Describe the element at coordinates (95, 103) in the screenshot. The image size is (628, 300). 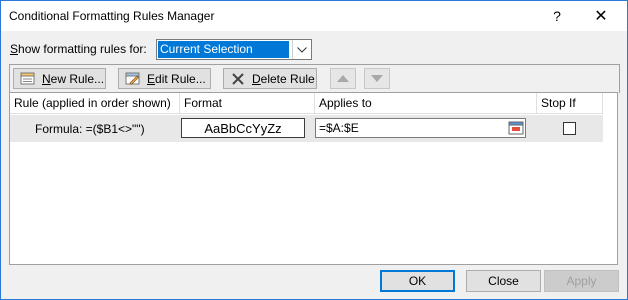
I see `column-header-rule: Rule (applied in order shown)` at that location.